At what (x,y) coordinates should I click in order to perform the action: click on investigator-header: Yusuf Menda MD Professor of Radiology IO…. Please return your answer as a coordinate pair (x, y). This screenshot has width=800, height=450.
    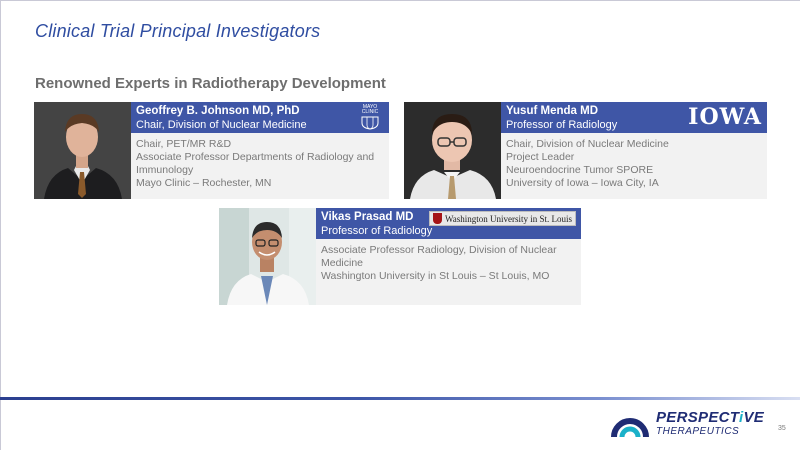
    Looking at the image, I should click on (634, 117).